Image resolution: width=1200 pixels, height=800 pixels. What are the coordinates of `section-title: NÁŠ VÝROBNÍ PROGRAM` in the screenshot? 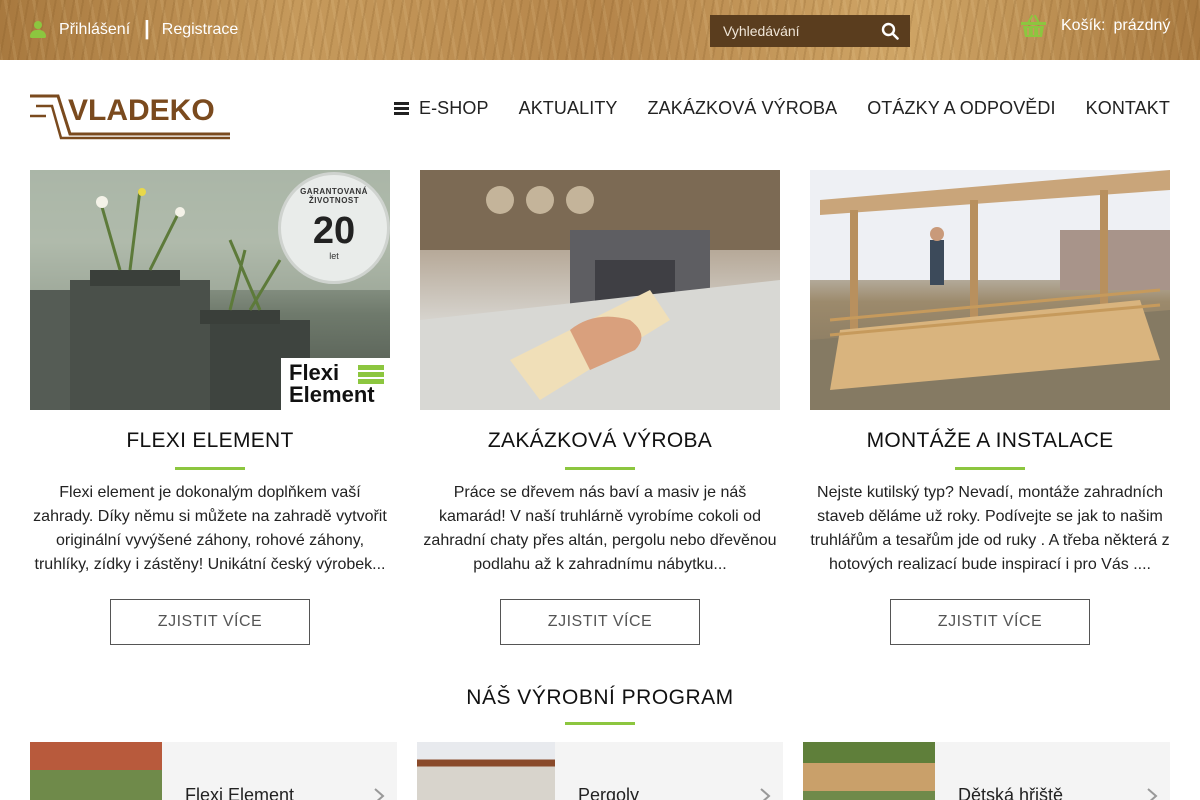 It's located at (600, 697).